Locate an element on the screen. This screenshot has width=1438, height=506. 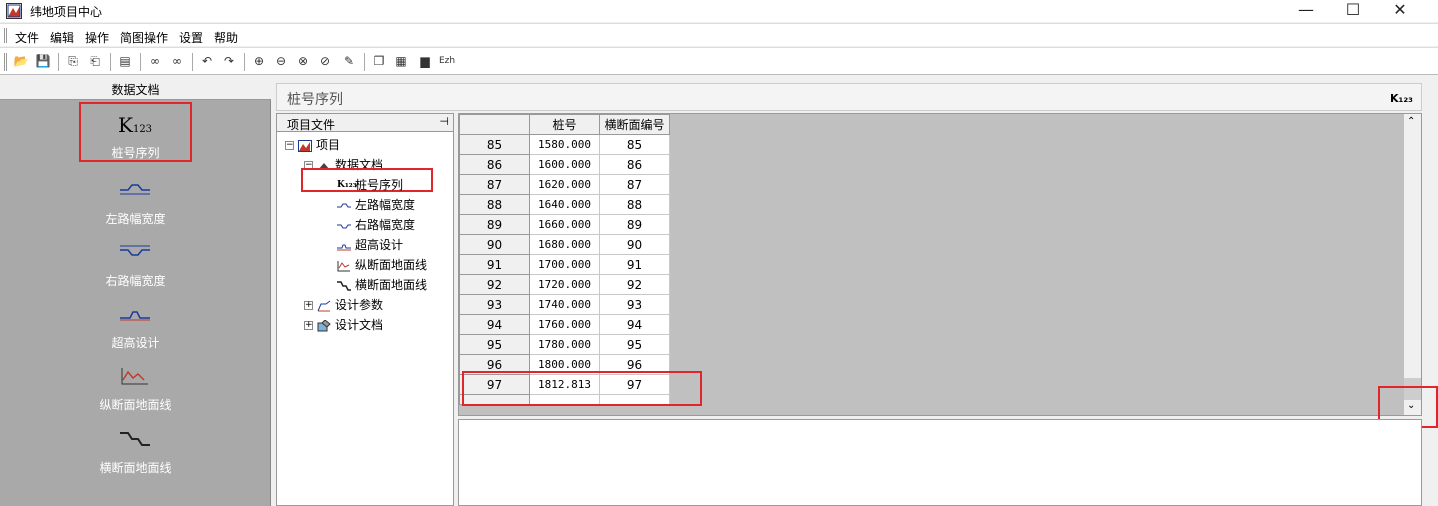
lp-superelevation: 超高设计 is located at coordinates (135, 335).